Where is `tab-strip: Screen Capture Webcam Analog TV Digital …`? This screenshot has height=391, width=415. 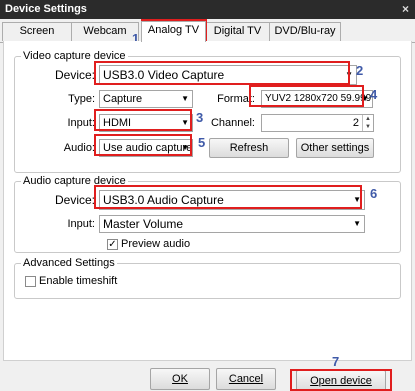
tab-strip: Screen Capture Webcam Analog TV Digital … is located at coordinates (207, 37).